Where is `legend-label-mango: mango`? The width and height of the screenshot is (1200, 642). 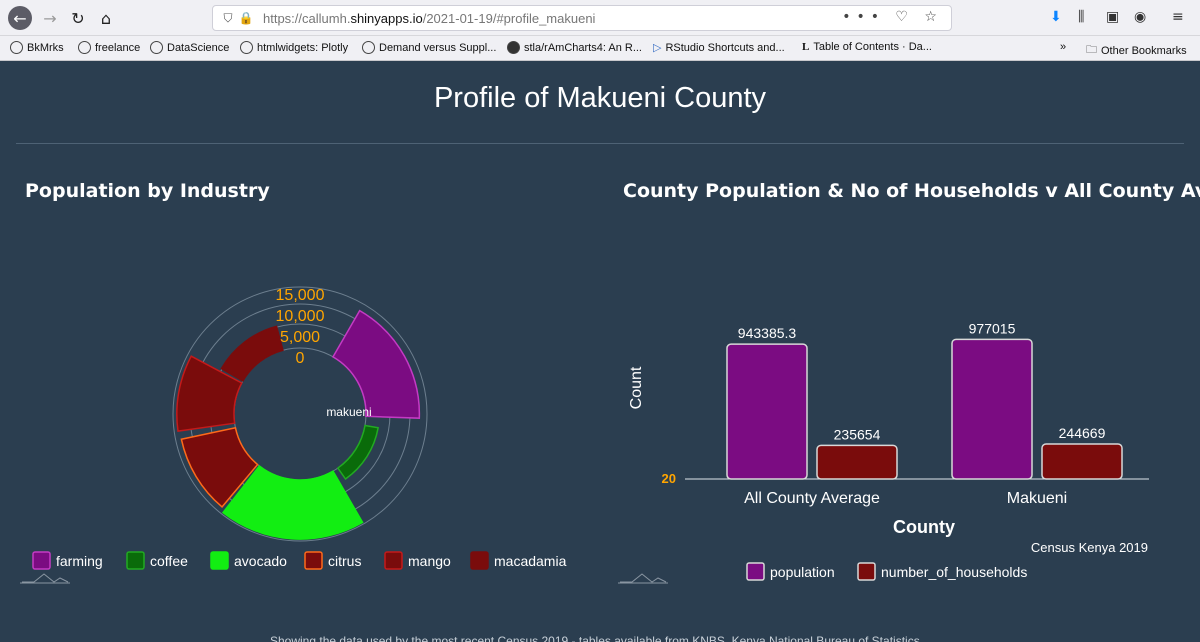
legend-label-mango: mango is located at coordinates (429, 561).